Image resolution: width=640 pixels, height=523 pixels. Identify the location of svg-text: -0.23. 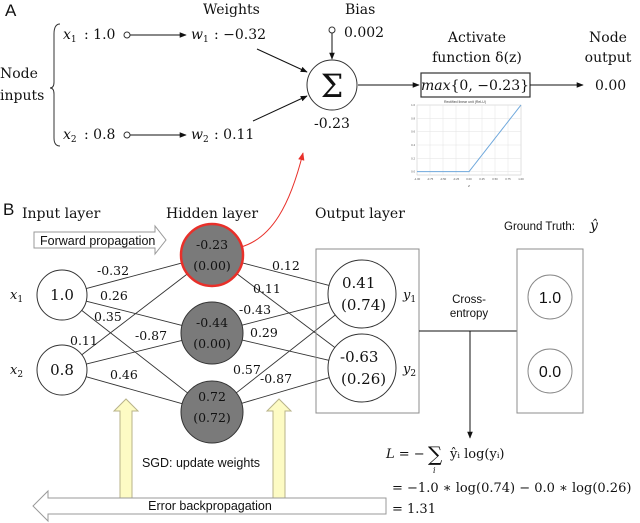
(212, 244).